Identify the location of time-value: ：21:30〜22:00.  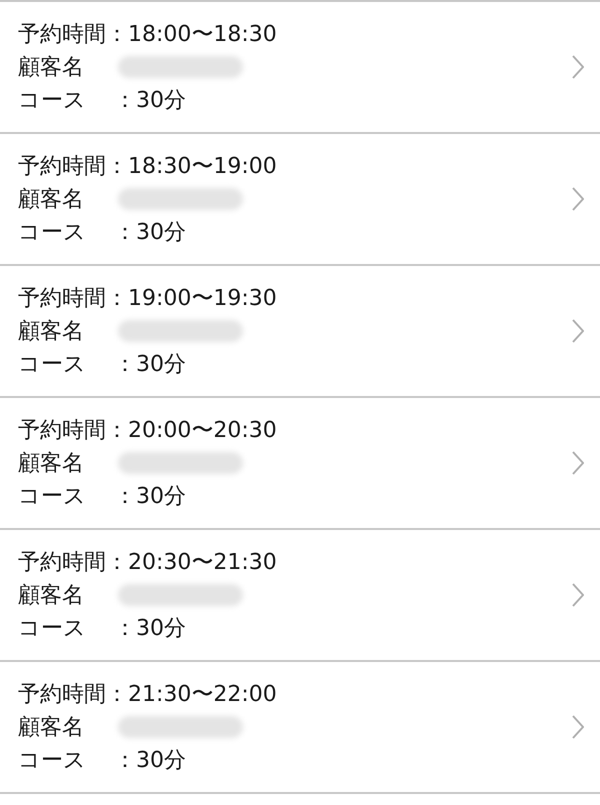
(191, 694).